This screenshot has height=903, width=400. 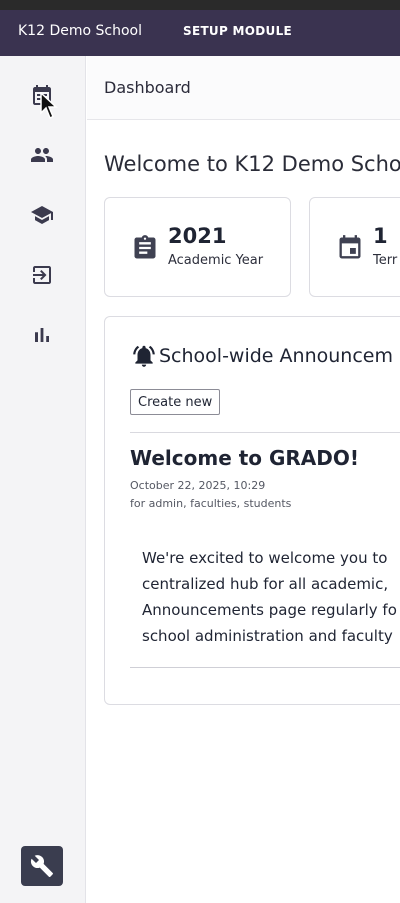 I want to click on stat-value: 1, so click(x=380, y=236).